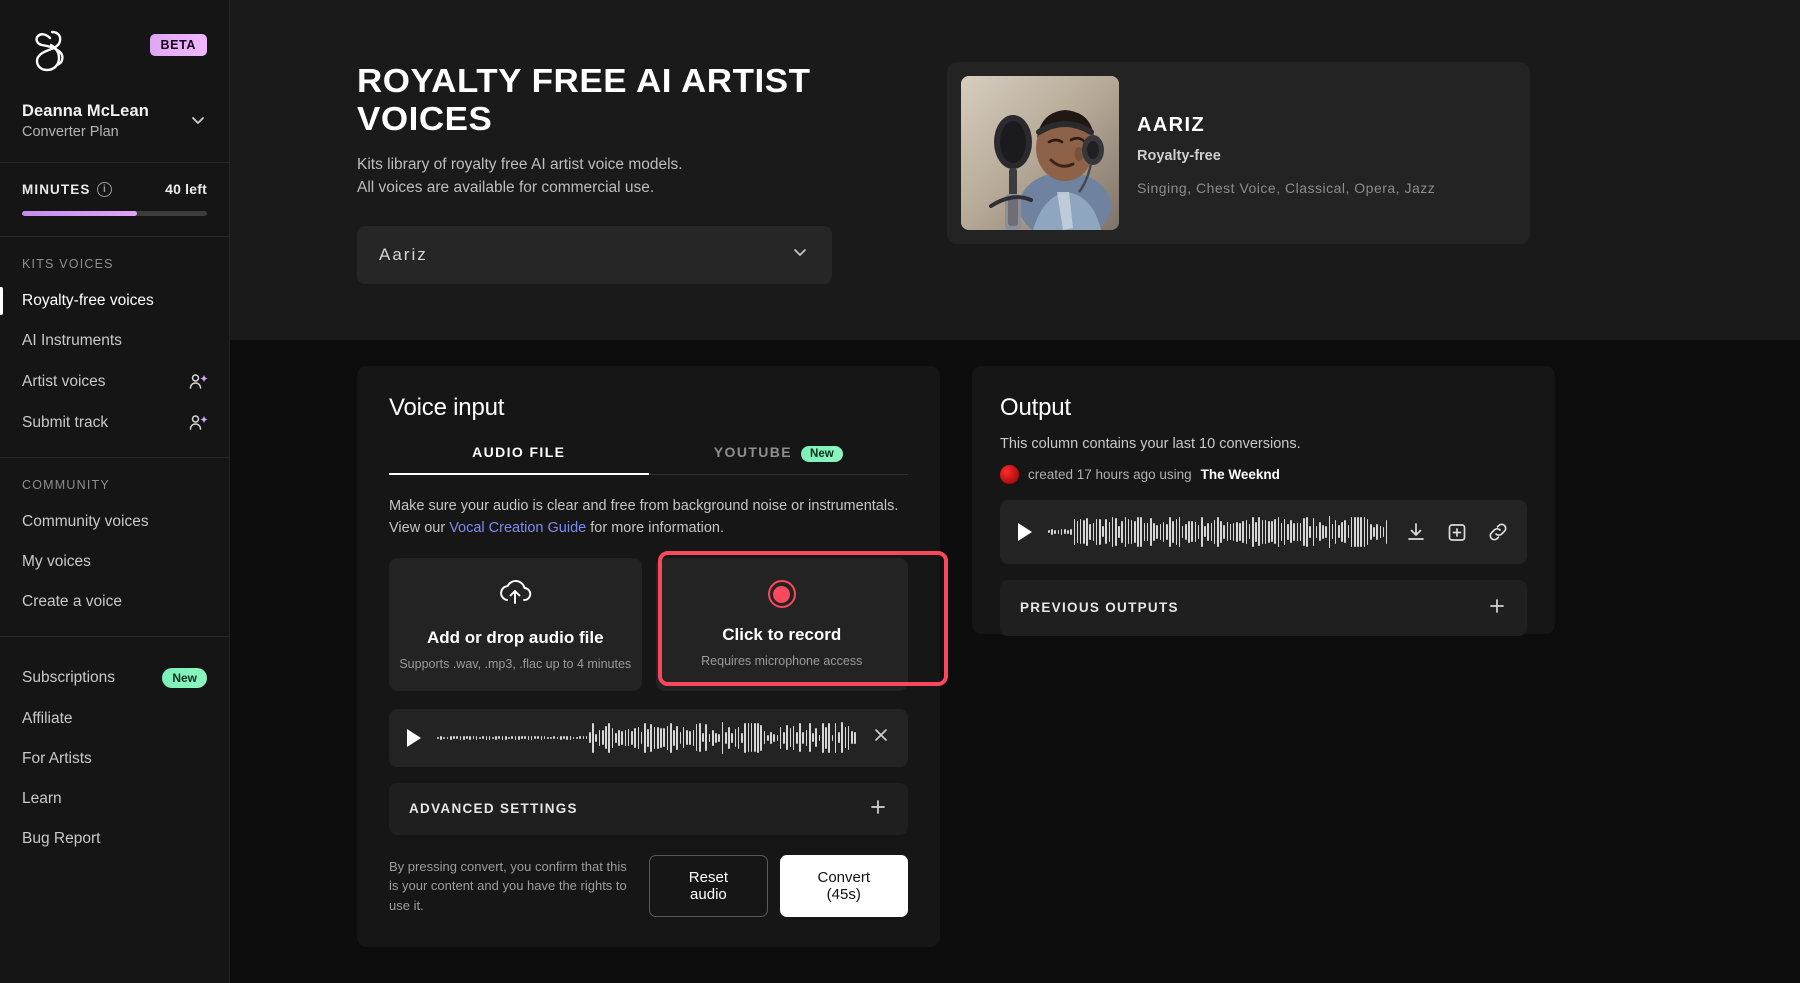  What do you see at coordinates (114, 759) in the screenshot?
I see `sidebar-item-for-artists: For Artists` at bounding box center [114, 759].